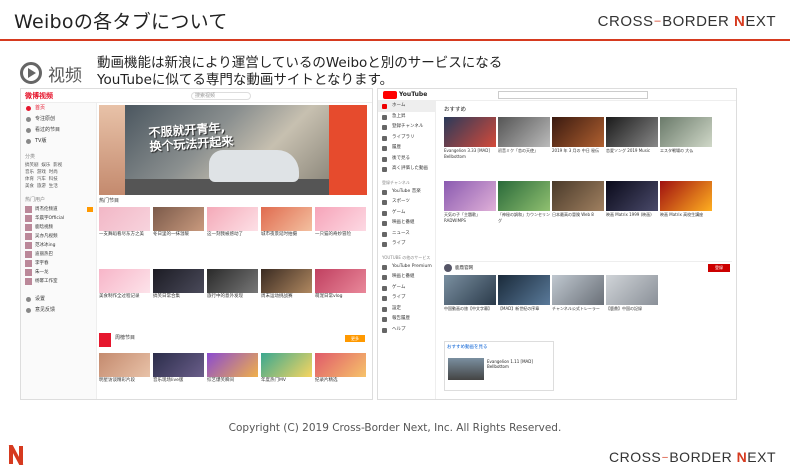 The image size is (790, 476). I want to click on video-caption: 映画 Matrix 高校生講座, so click(686, 222).